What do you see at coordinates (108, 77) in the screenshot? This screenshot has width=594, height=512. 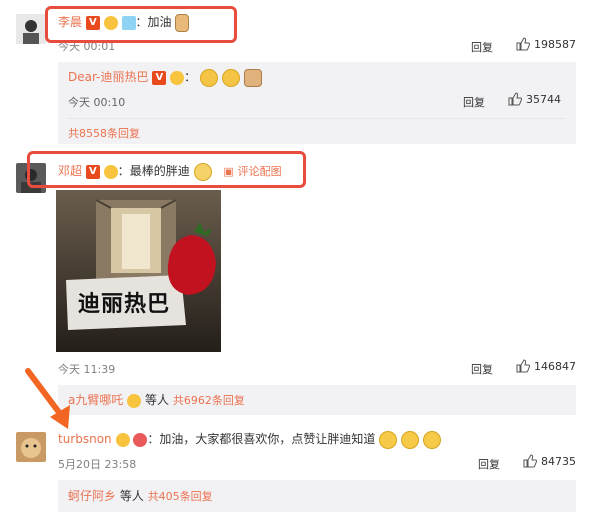 I see `reply-author: Dear-迪丽热巴` at bounding box center [108, 77].